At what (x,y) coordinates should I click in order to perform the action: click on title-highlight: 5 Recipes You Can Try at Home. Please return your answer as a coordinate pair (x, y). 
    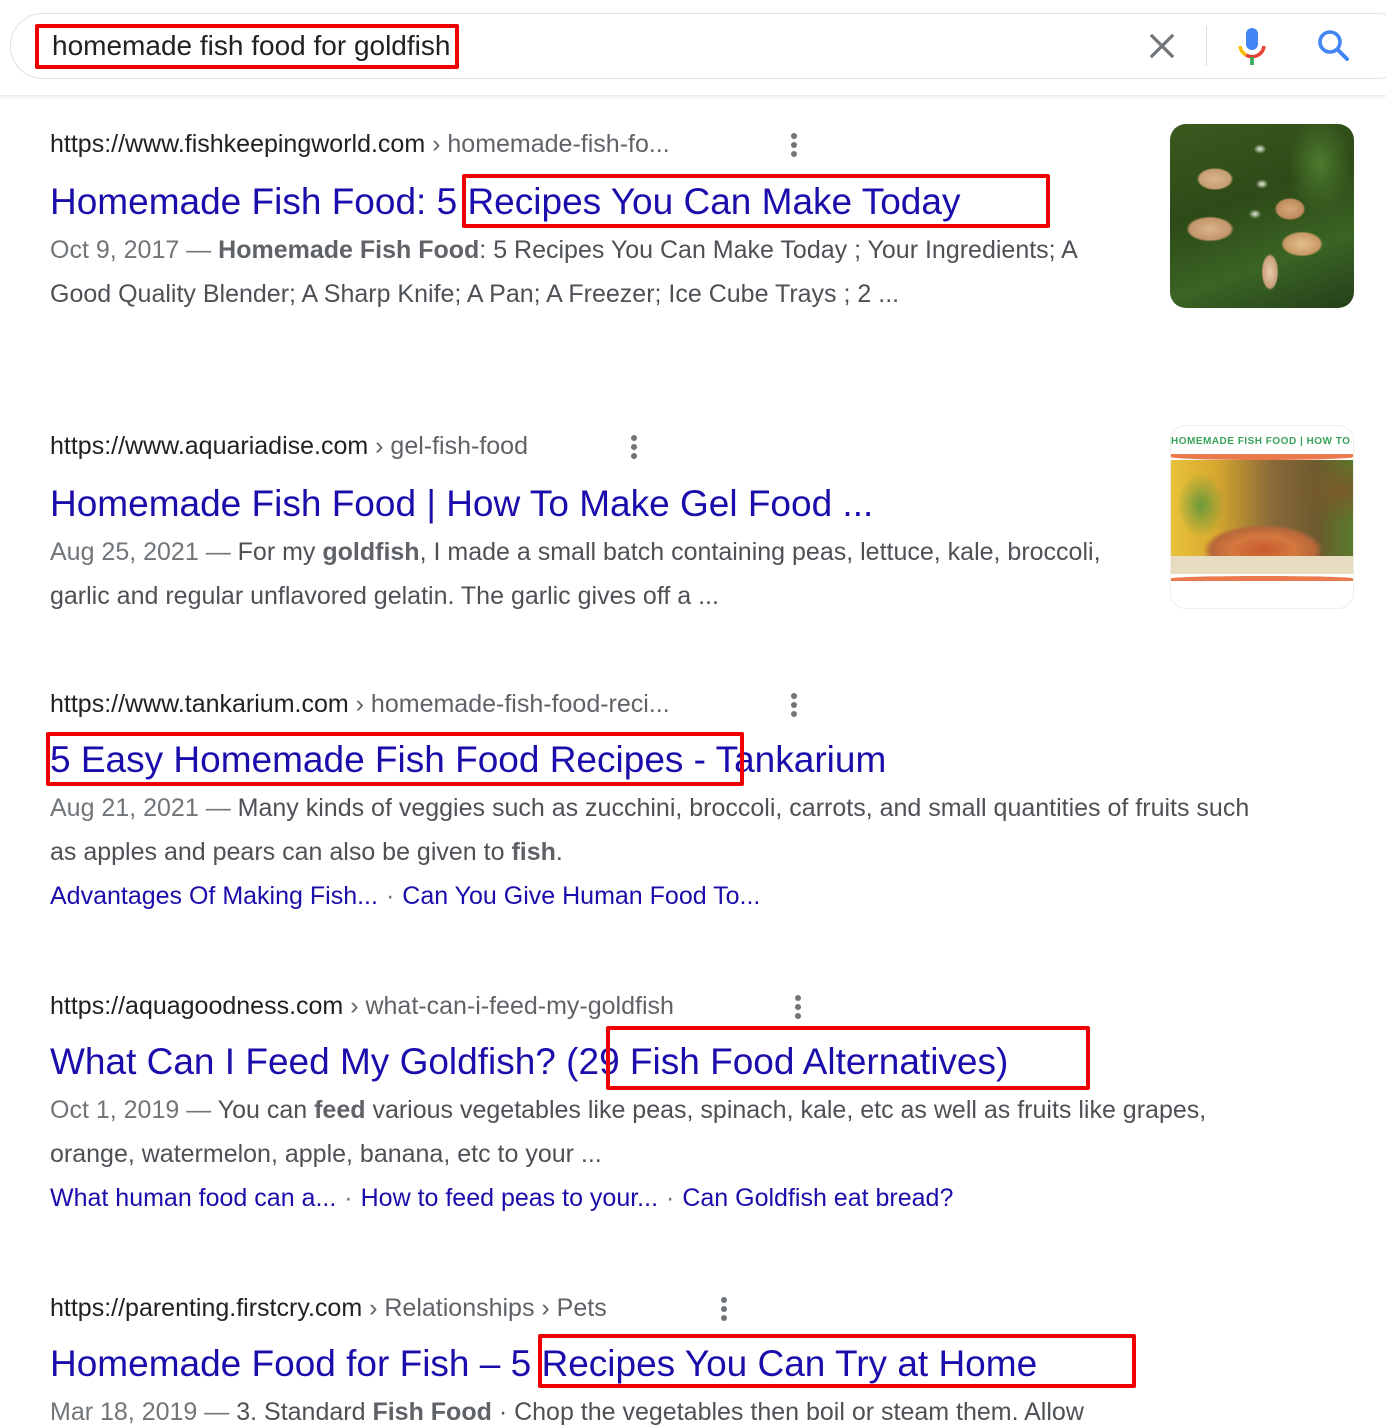
    Looking at the image, I should click on (774, 1363).